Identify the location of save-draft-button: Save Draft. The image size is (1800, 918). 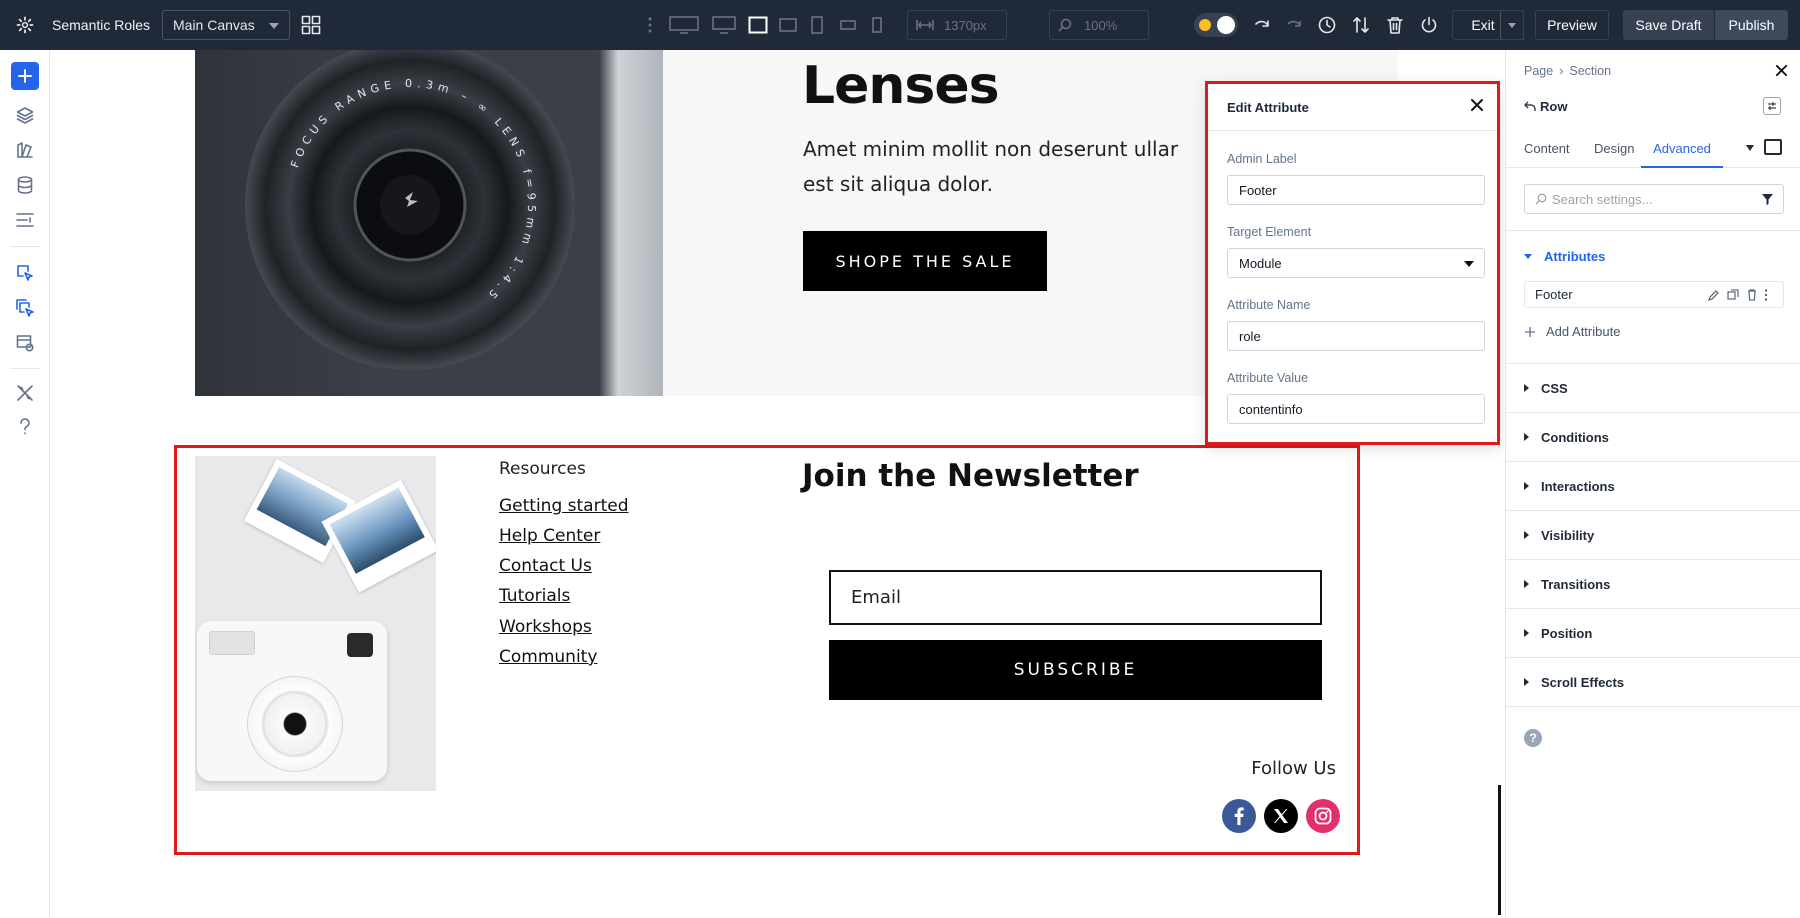
(1668, 25).